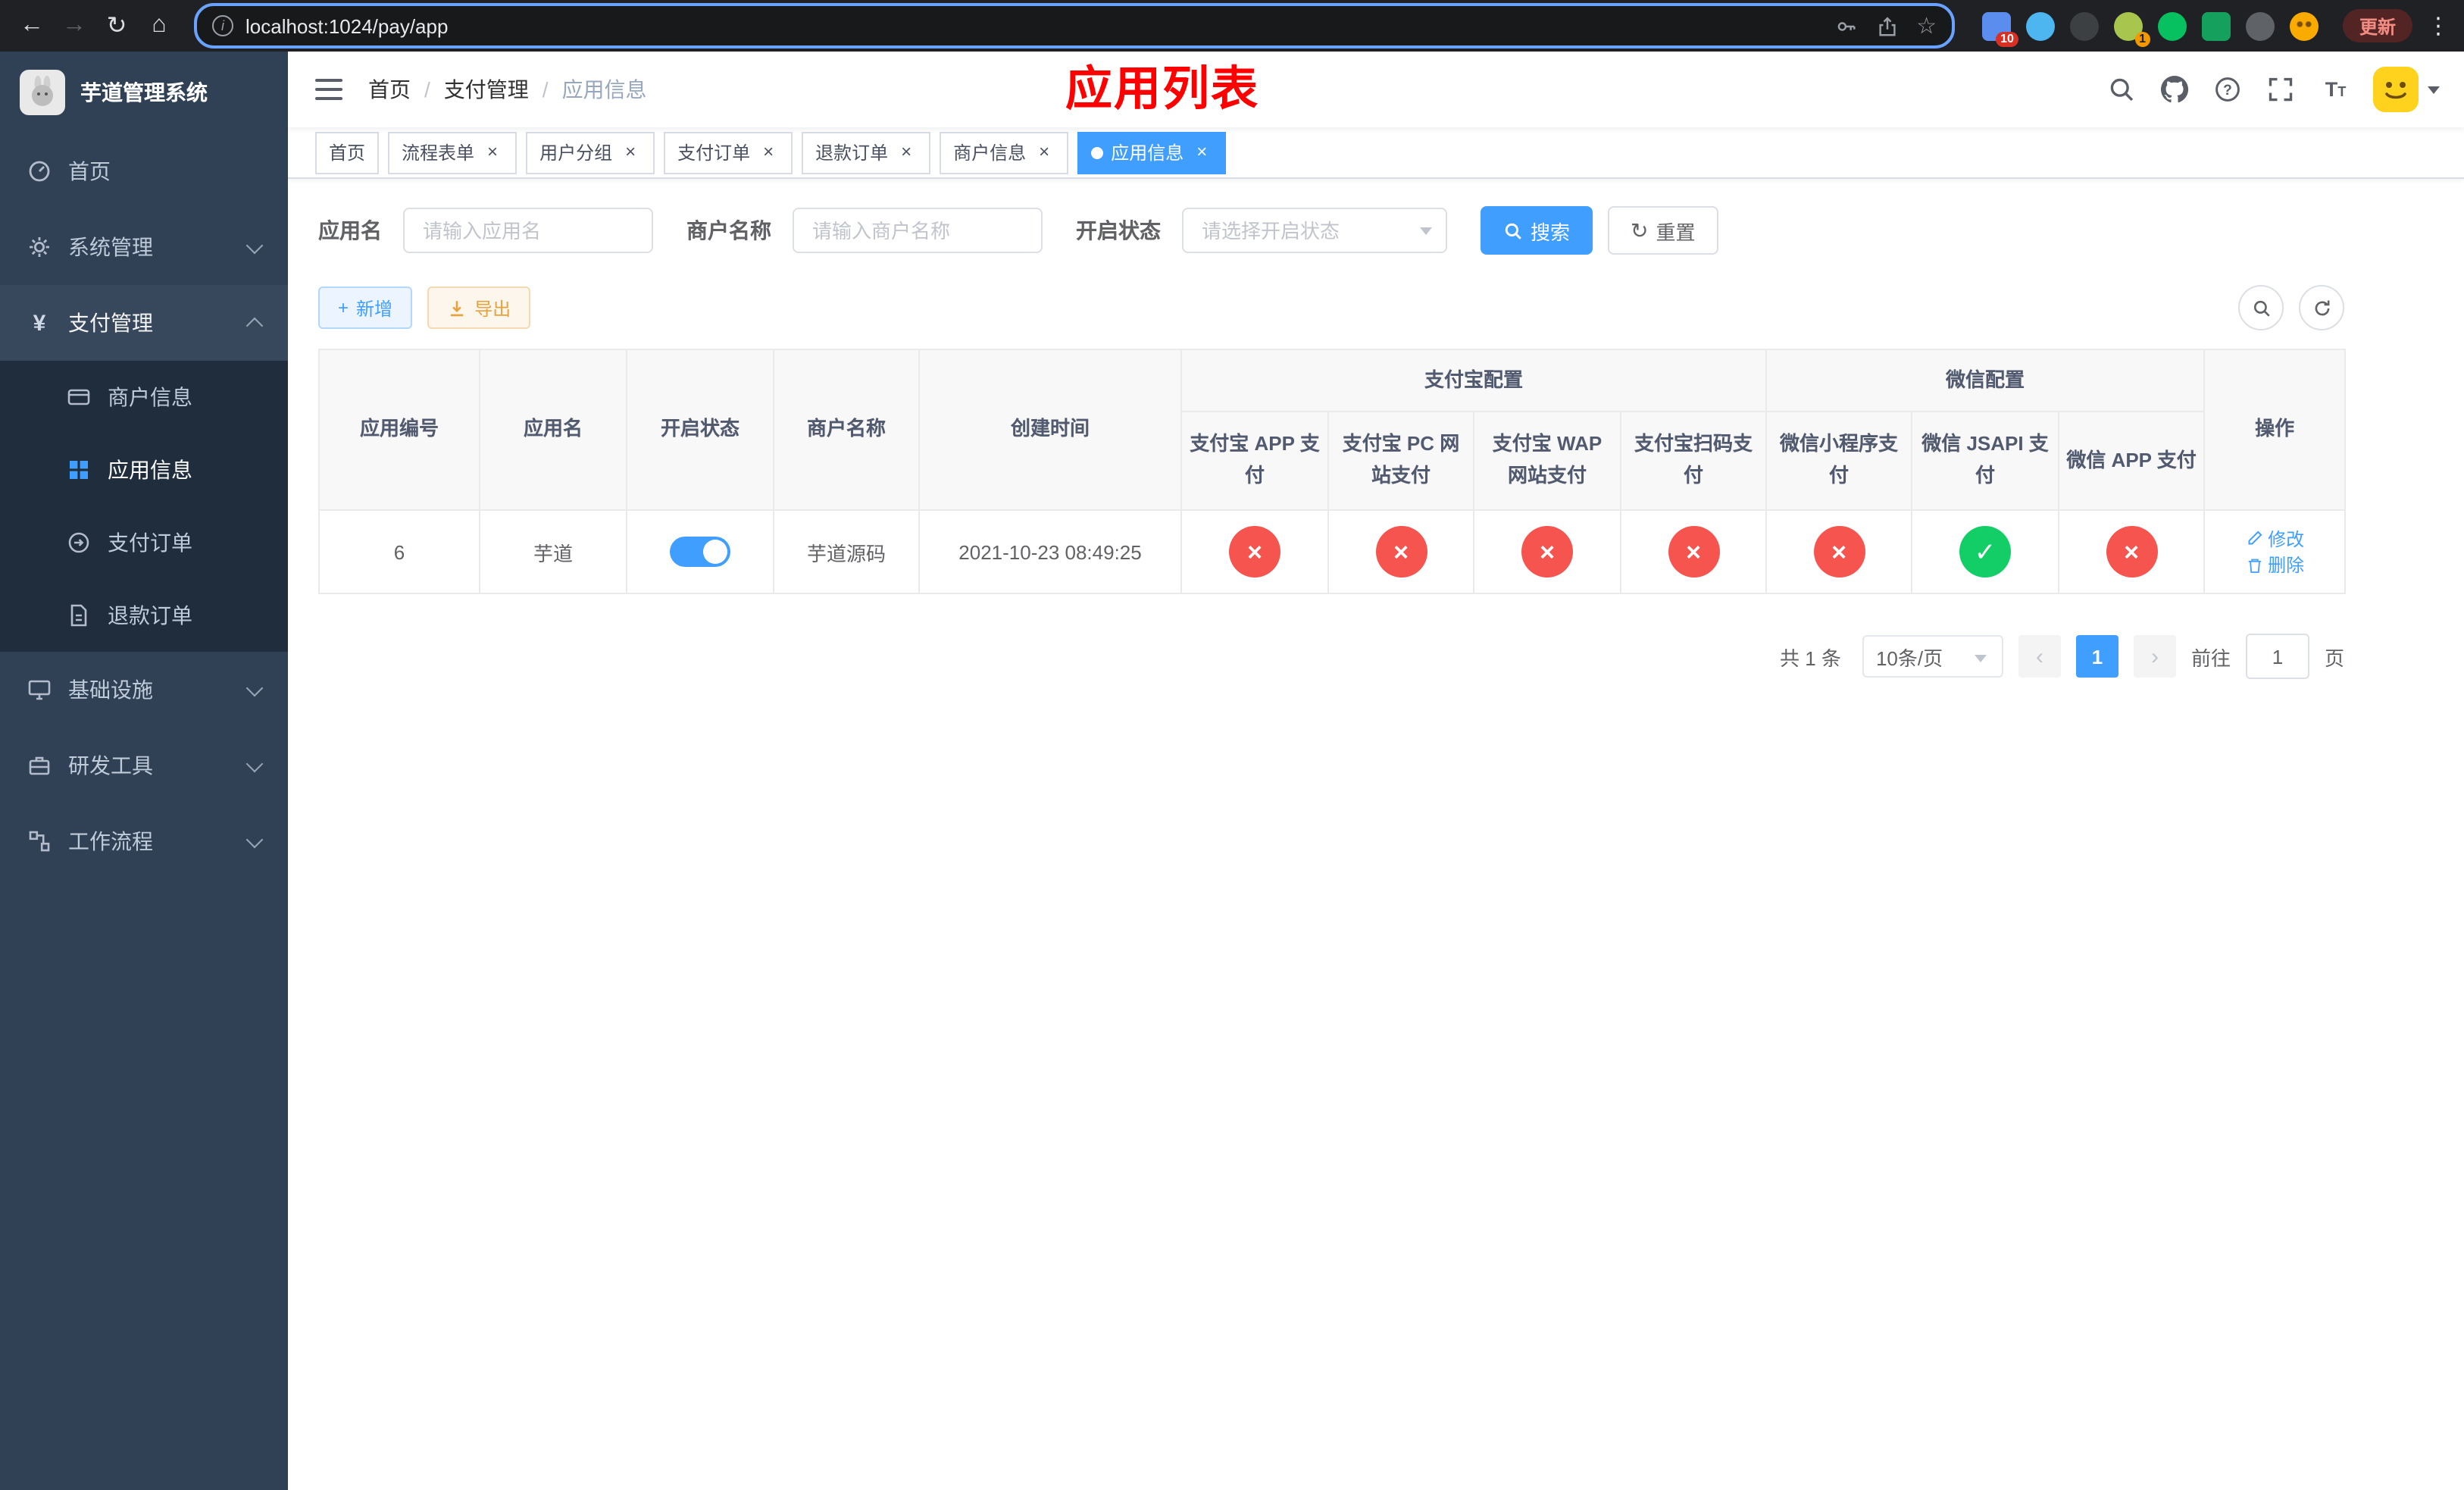 This screenshot has width=2464, height=1490. I want to click on status-select-input, so click(1314, 230).